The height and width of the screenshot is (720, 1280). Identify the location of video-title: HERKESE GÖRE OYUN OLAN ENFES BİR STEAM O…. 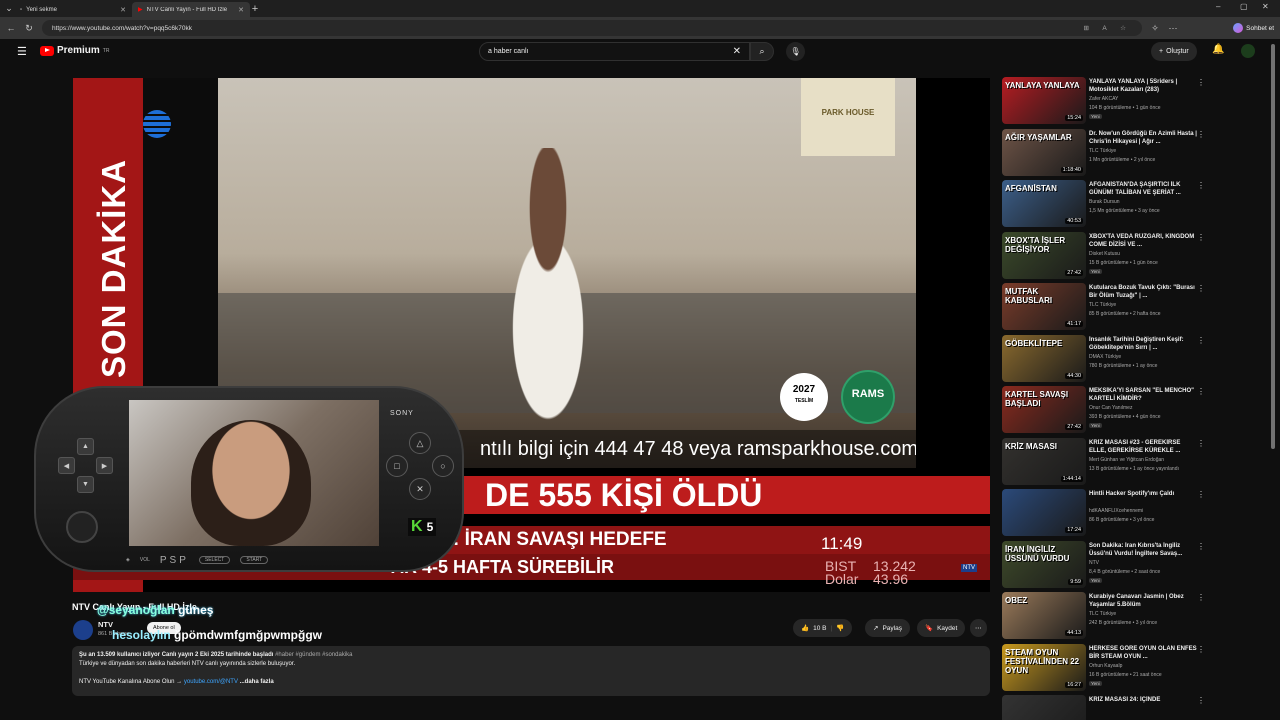
(1143, 653).